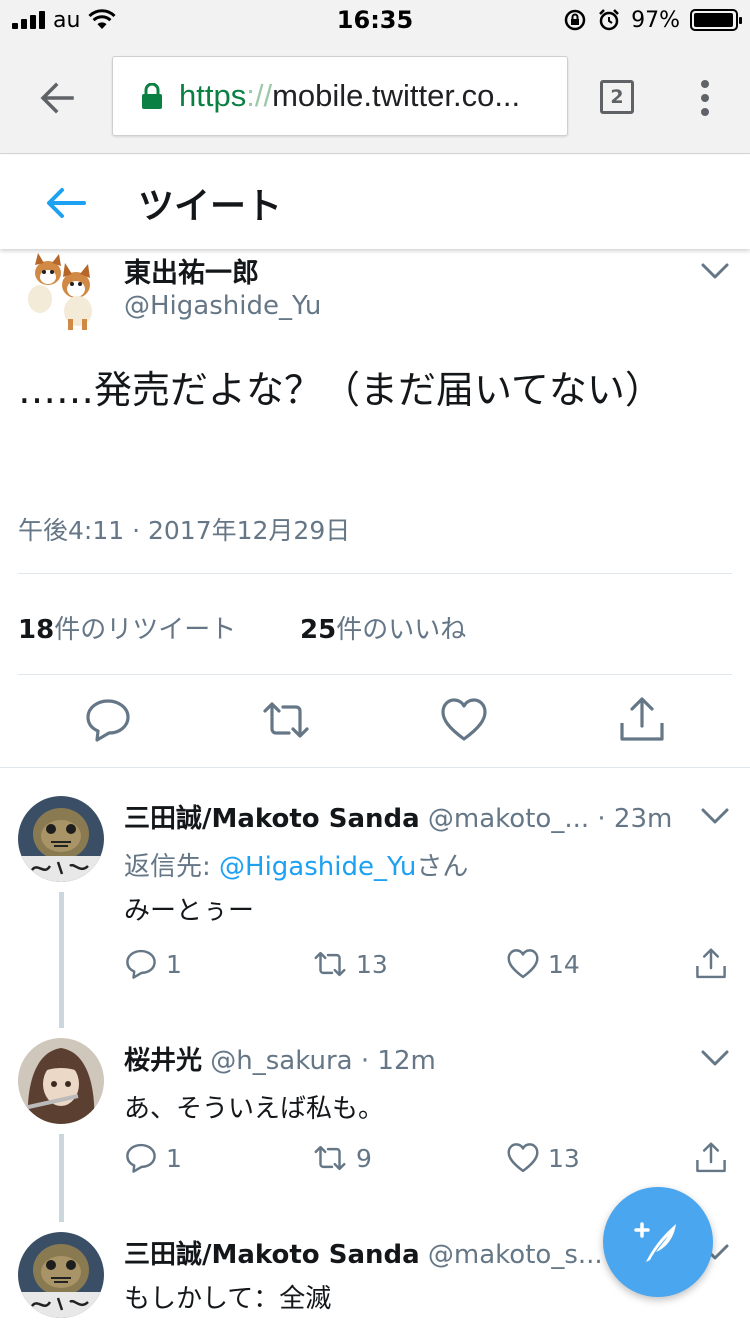 Image resolution: width=750 pixels, height=1334 pixels. Describe the element at coordinates (172, 867) in the screenshot. I see `replying-to-prefix: 返信先:` at that location.